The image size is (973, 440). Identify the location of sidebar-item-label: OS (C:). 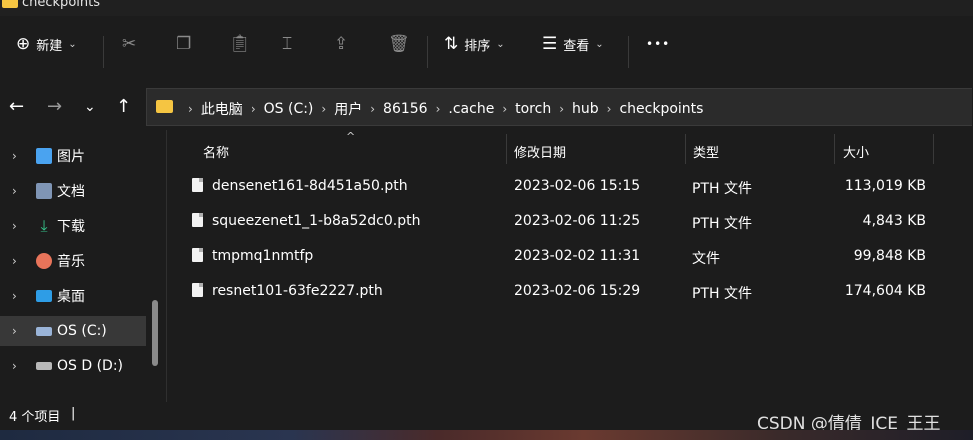
(82, 331).